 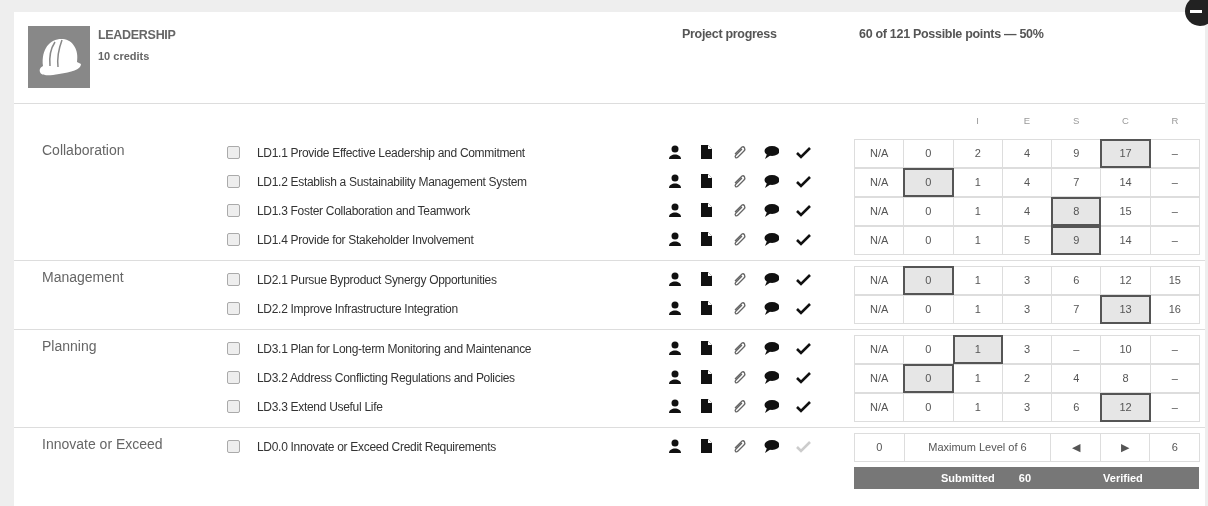 What do you see at coordinates (1125, 182) in the screenshot?
I see `score-option: 14` at bounding box center [1125, 182].